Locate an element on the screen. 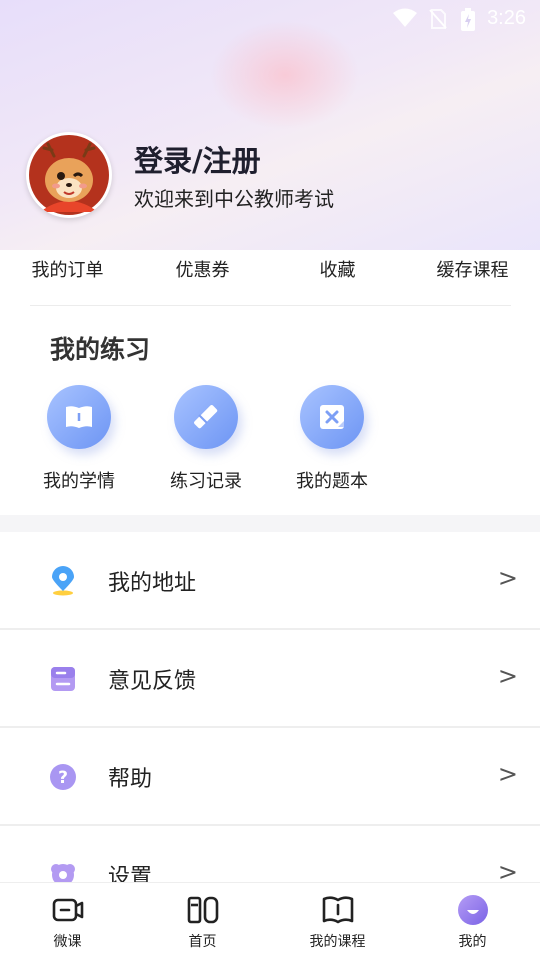 The image size is (540, 961). feedback-box-icon is located at coordinates (63, 679).